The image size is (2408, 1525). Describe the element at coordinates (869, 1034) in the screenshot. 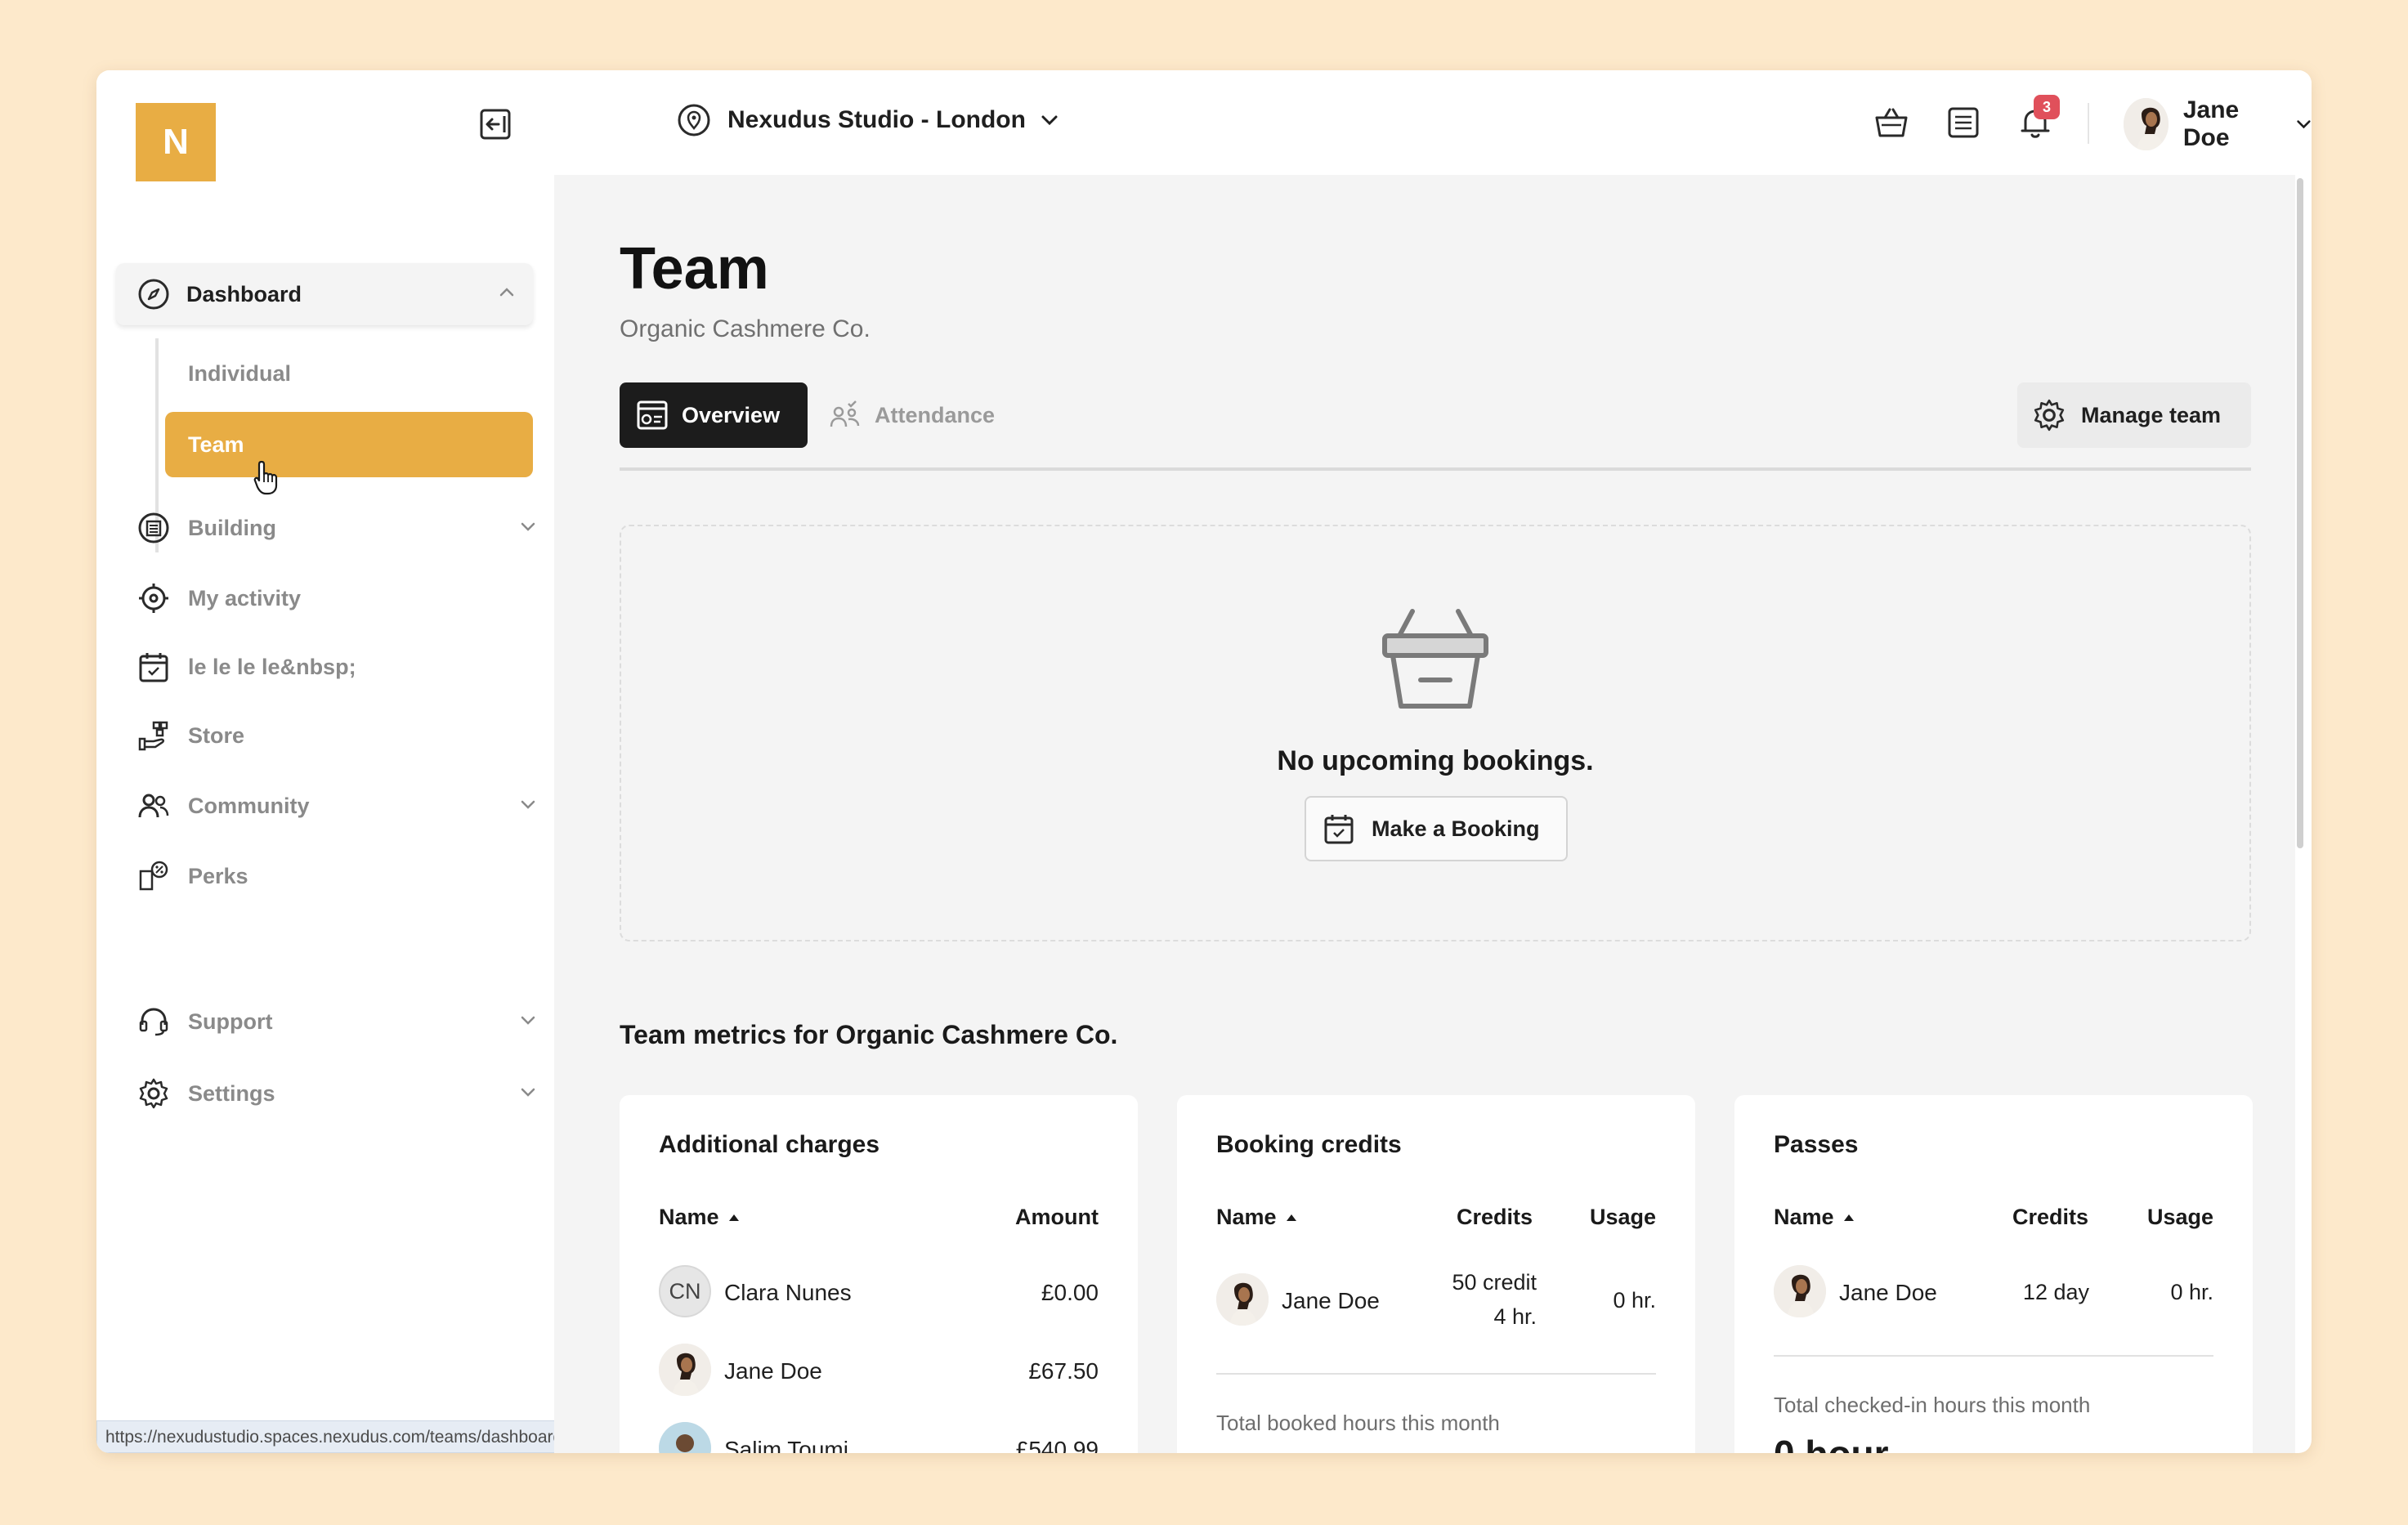

I see `metrics-title: Team metrics for Organic Cashmere Co.` at that location.